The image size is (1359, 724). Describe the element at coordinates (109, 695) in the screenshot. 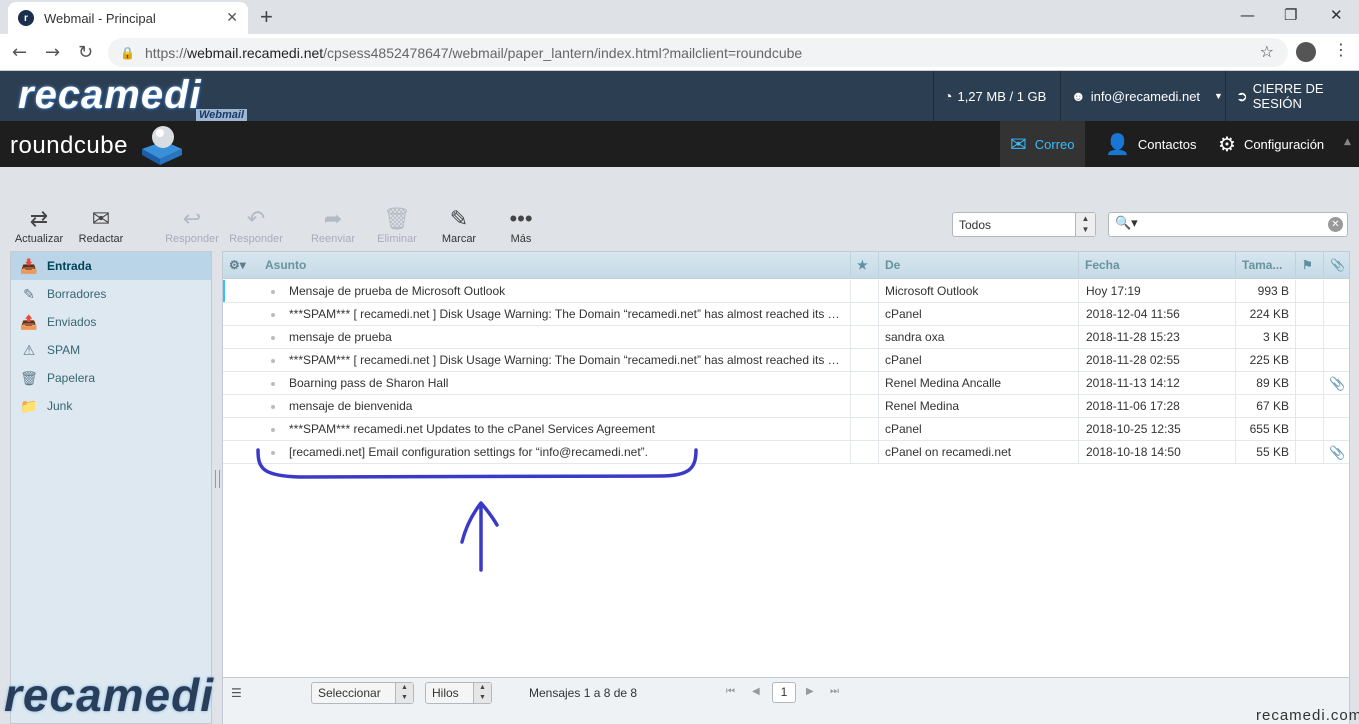

I see `watermark-logo: recamedi` at that location.